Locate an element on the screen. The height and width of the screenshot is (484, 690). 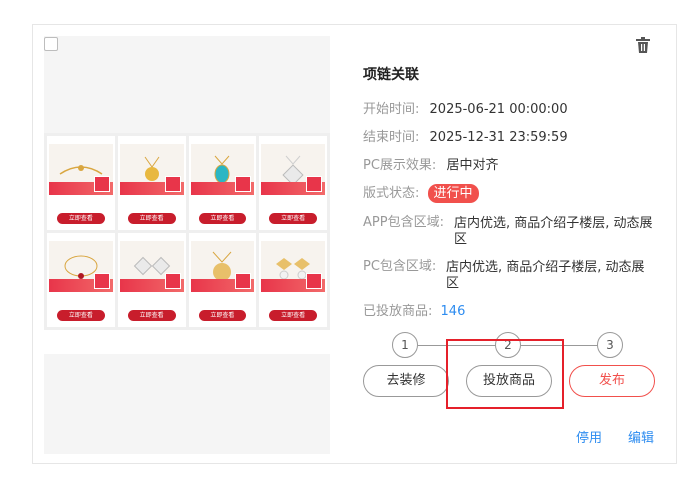
pc-area-value-line2: 区 is located at coordinates (453, 283).